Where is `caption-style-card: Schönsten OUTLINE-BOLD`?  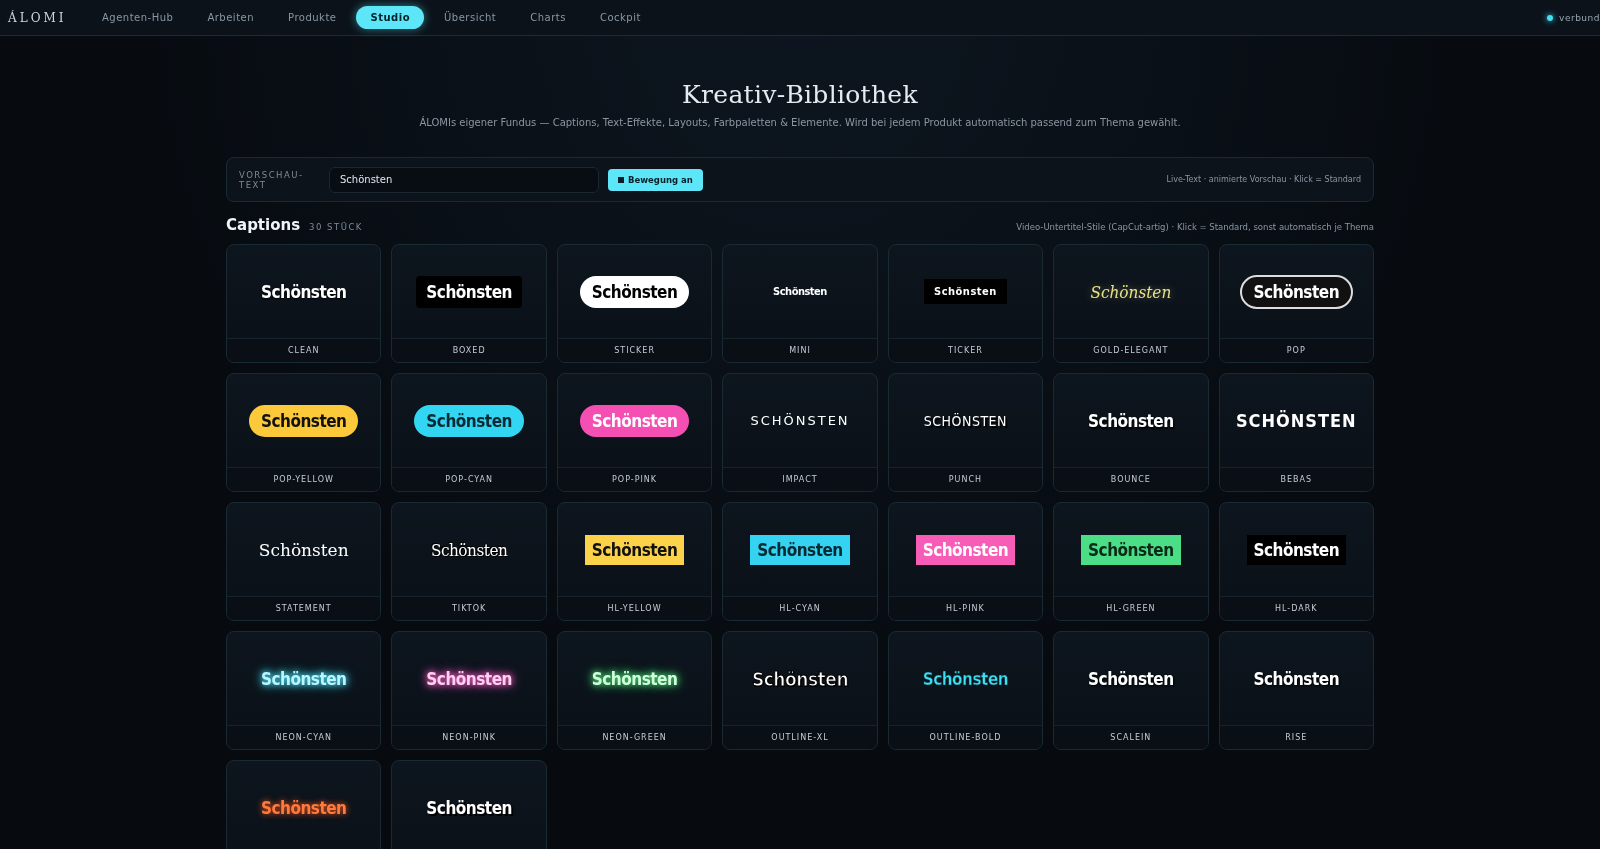
caption-style-card: Schönsten OUTLINE-BOLD is located at coordinates (965, 690).